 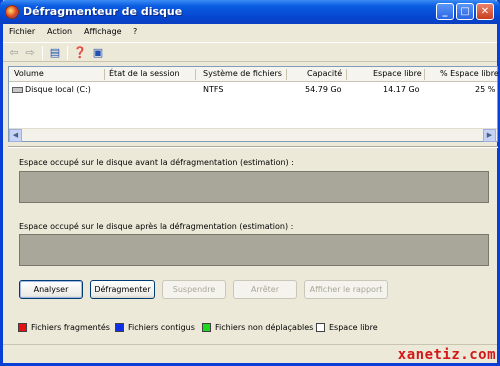 What do you see at coordinates (29, 73) in the screenshot?
I see `col-header-volume: Volume` at bounding box center [29, 73].